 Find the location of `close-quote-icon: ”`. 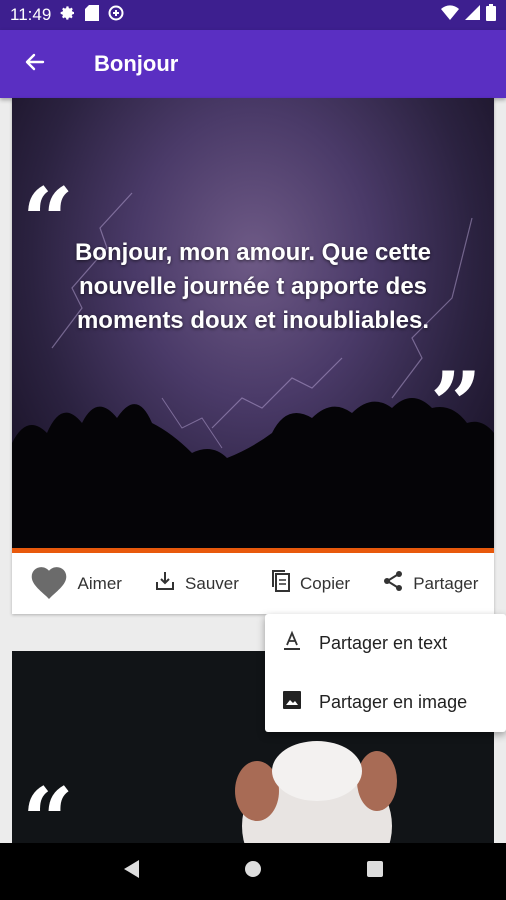

close-quote-icon: ” is located at coordinates (456, 405).